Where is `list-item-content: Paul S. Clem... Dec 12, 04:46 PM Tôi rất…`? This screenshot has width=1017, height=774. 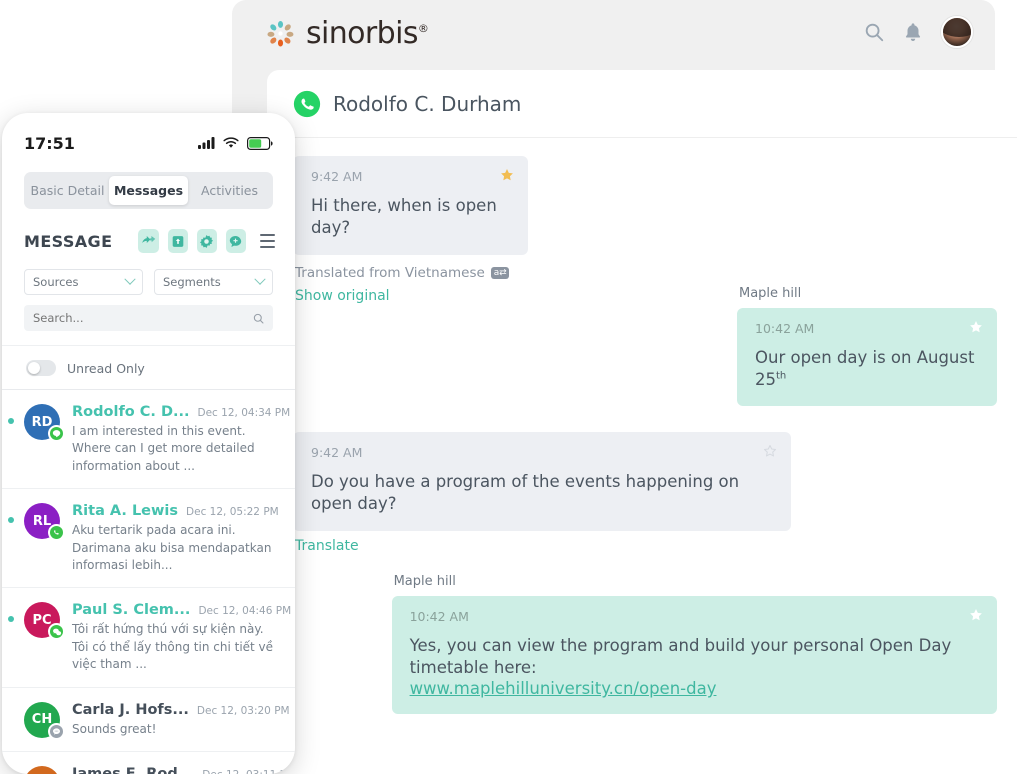
list-item-content: Paul S. Clem... Dec 12, 04:46 PM Tôi rất… is located at coordinates (181, 637).